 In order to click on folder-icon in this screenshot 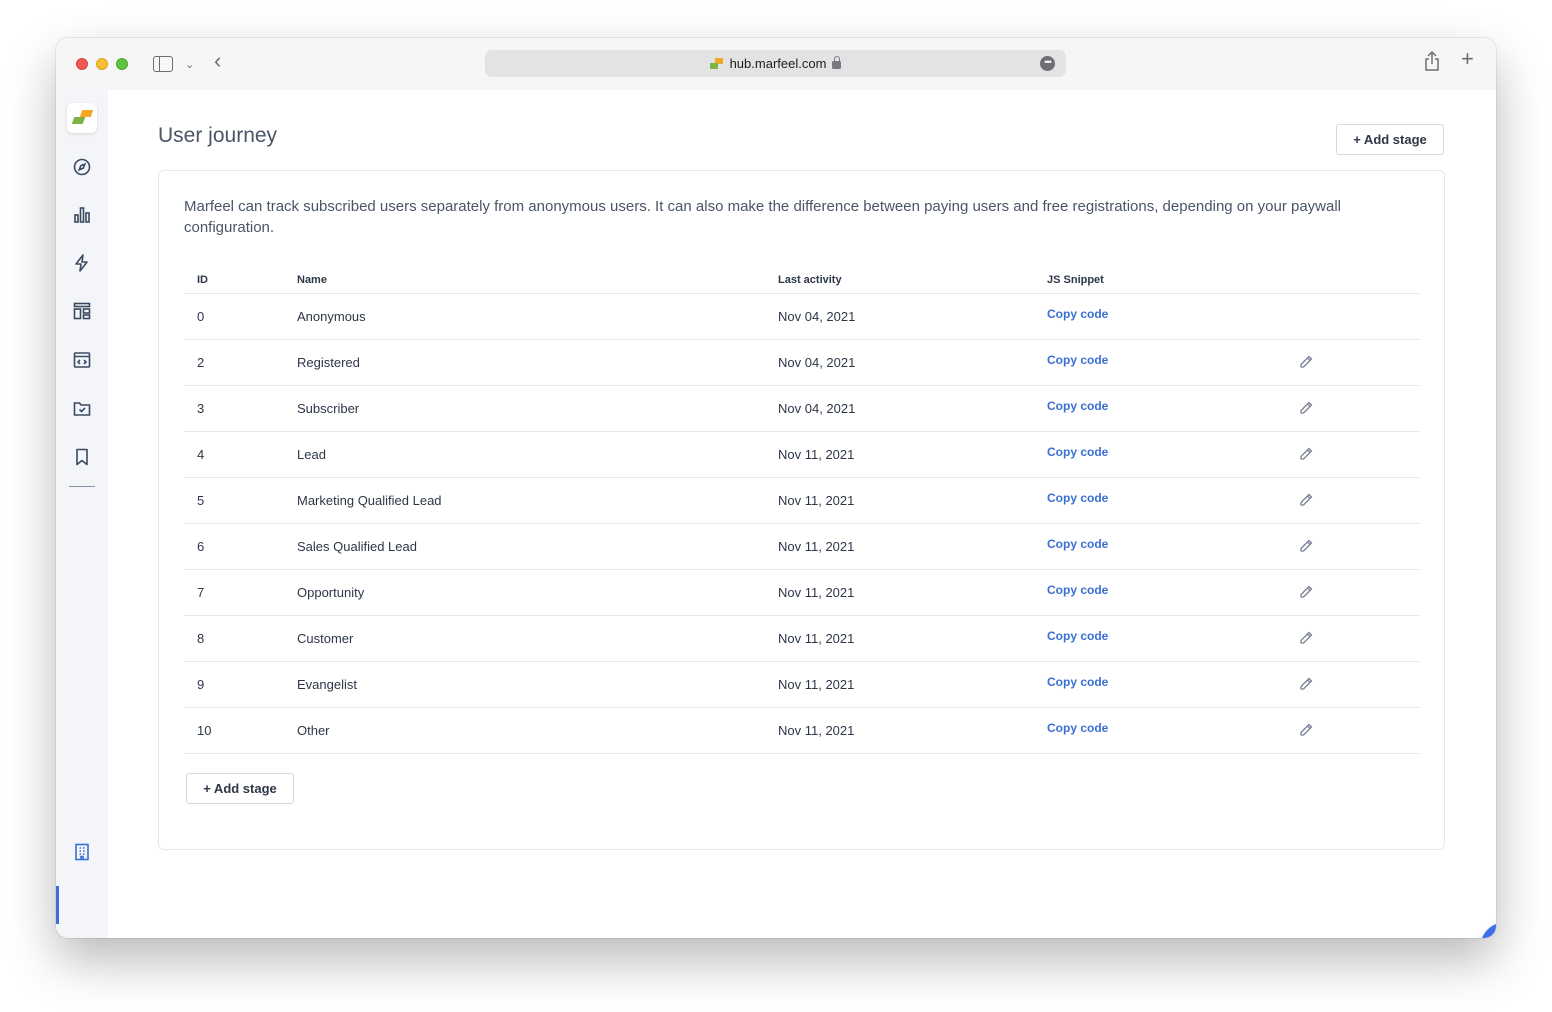, I will do `click(82, 408)`.